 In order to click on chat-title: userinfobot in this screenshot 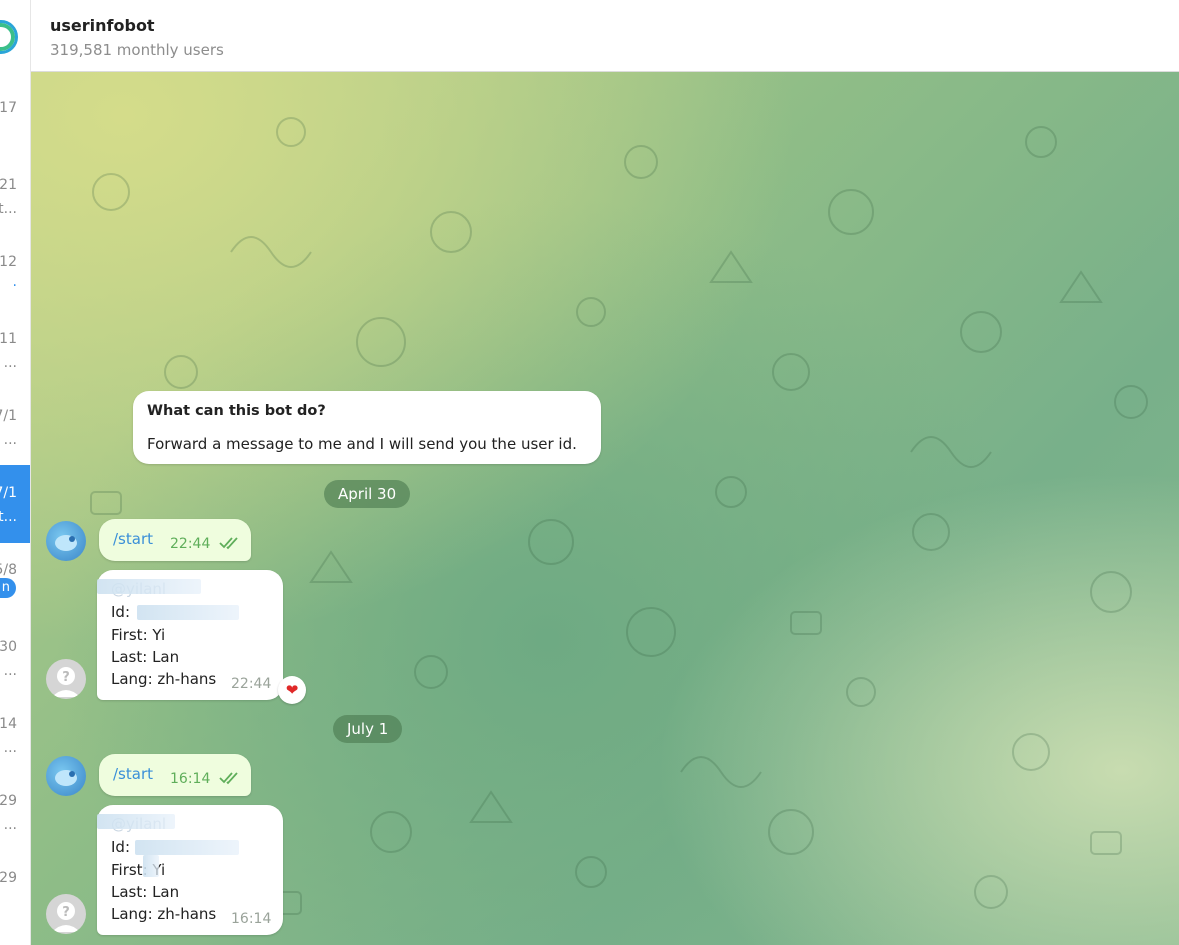, I will do `click(102, 25)`.